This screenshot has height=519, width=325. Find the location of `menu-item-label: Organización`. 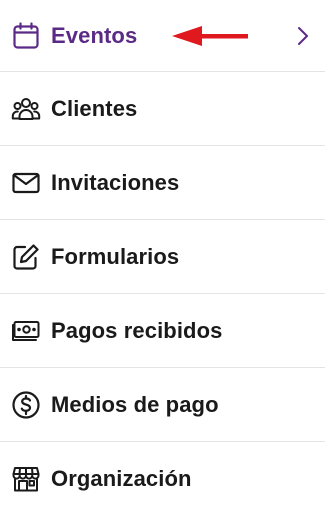

menu-item-label: Organización is located at coordinates (121, 478).